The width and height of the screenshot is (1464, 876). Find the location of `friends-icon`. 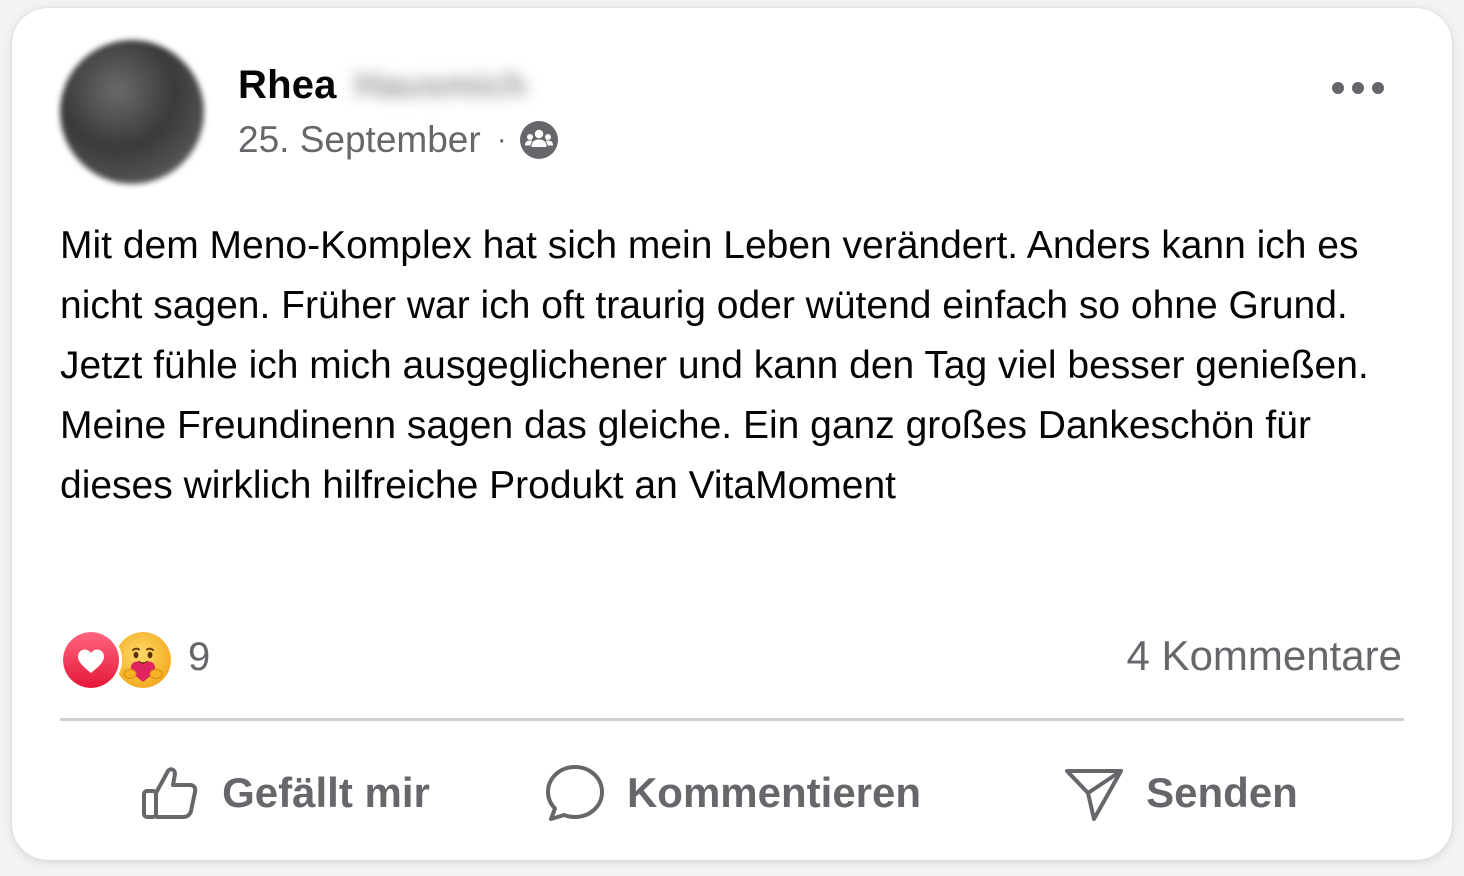

friends-icon is located at coordinates (539, 140).